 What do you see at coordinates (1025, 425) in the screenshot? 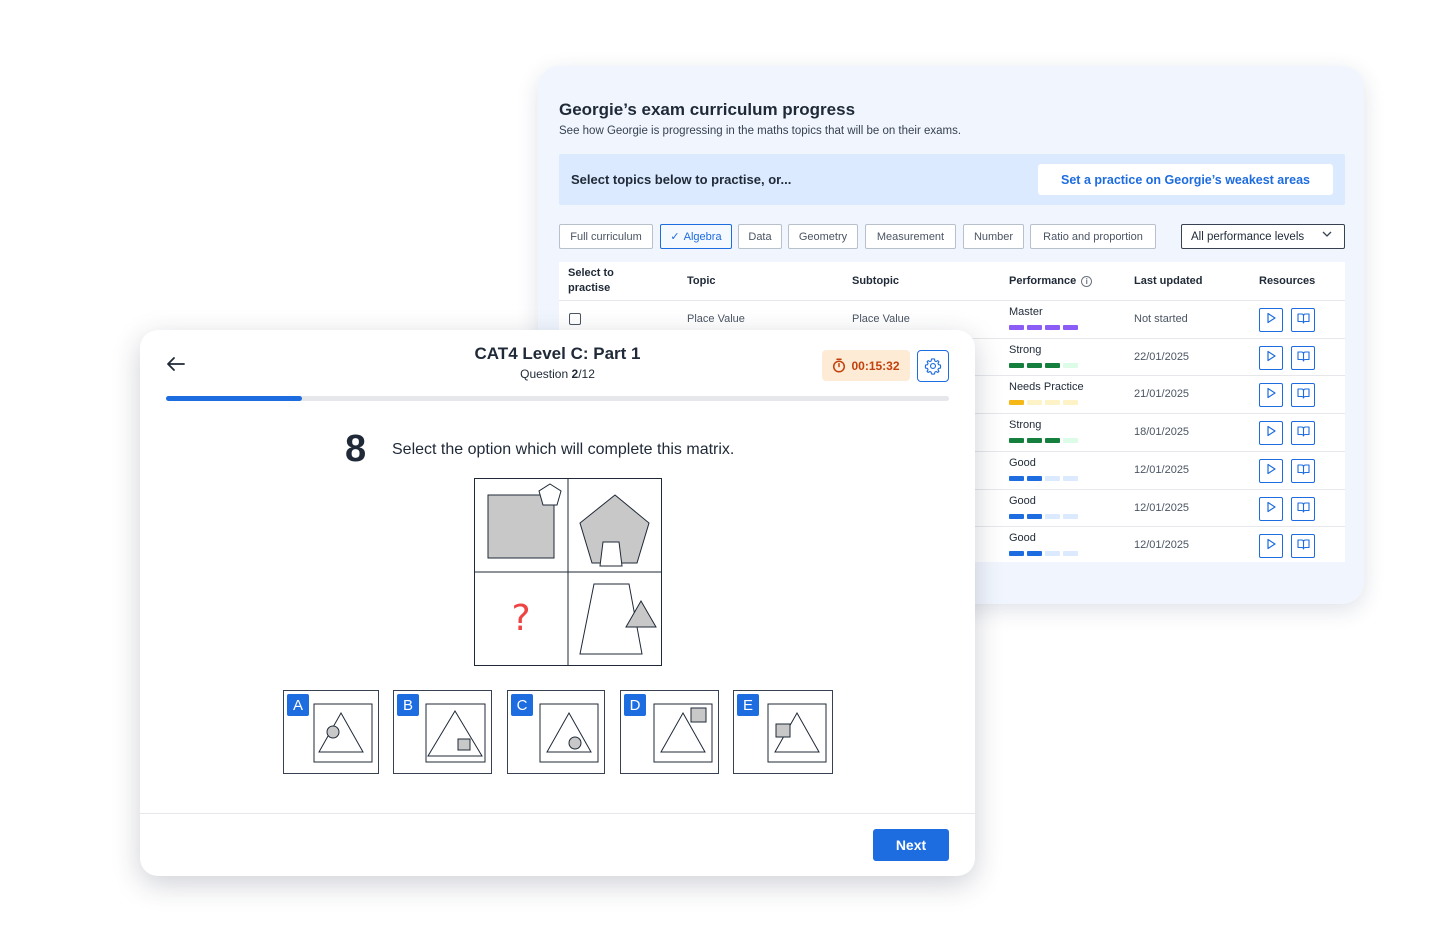
I see `row-performance: Strong` at bounding box center [1025, 425].